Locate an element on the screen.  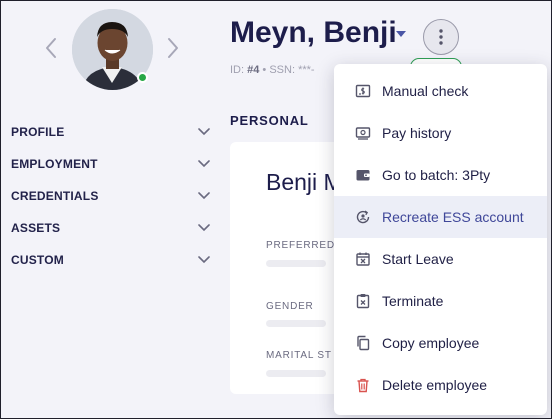
menu-item-label: Copy employee is located at coordinates (431, 343).